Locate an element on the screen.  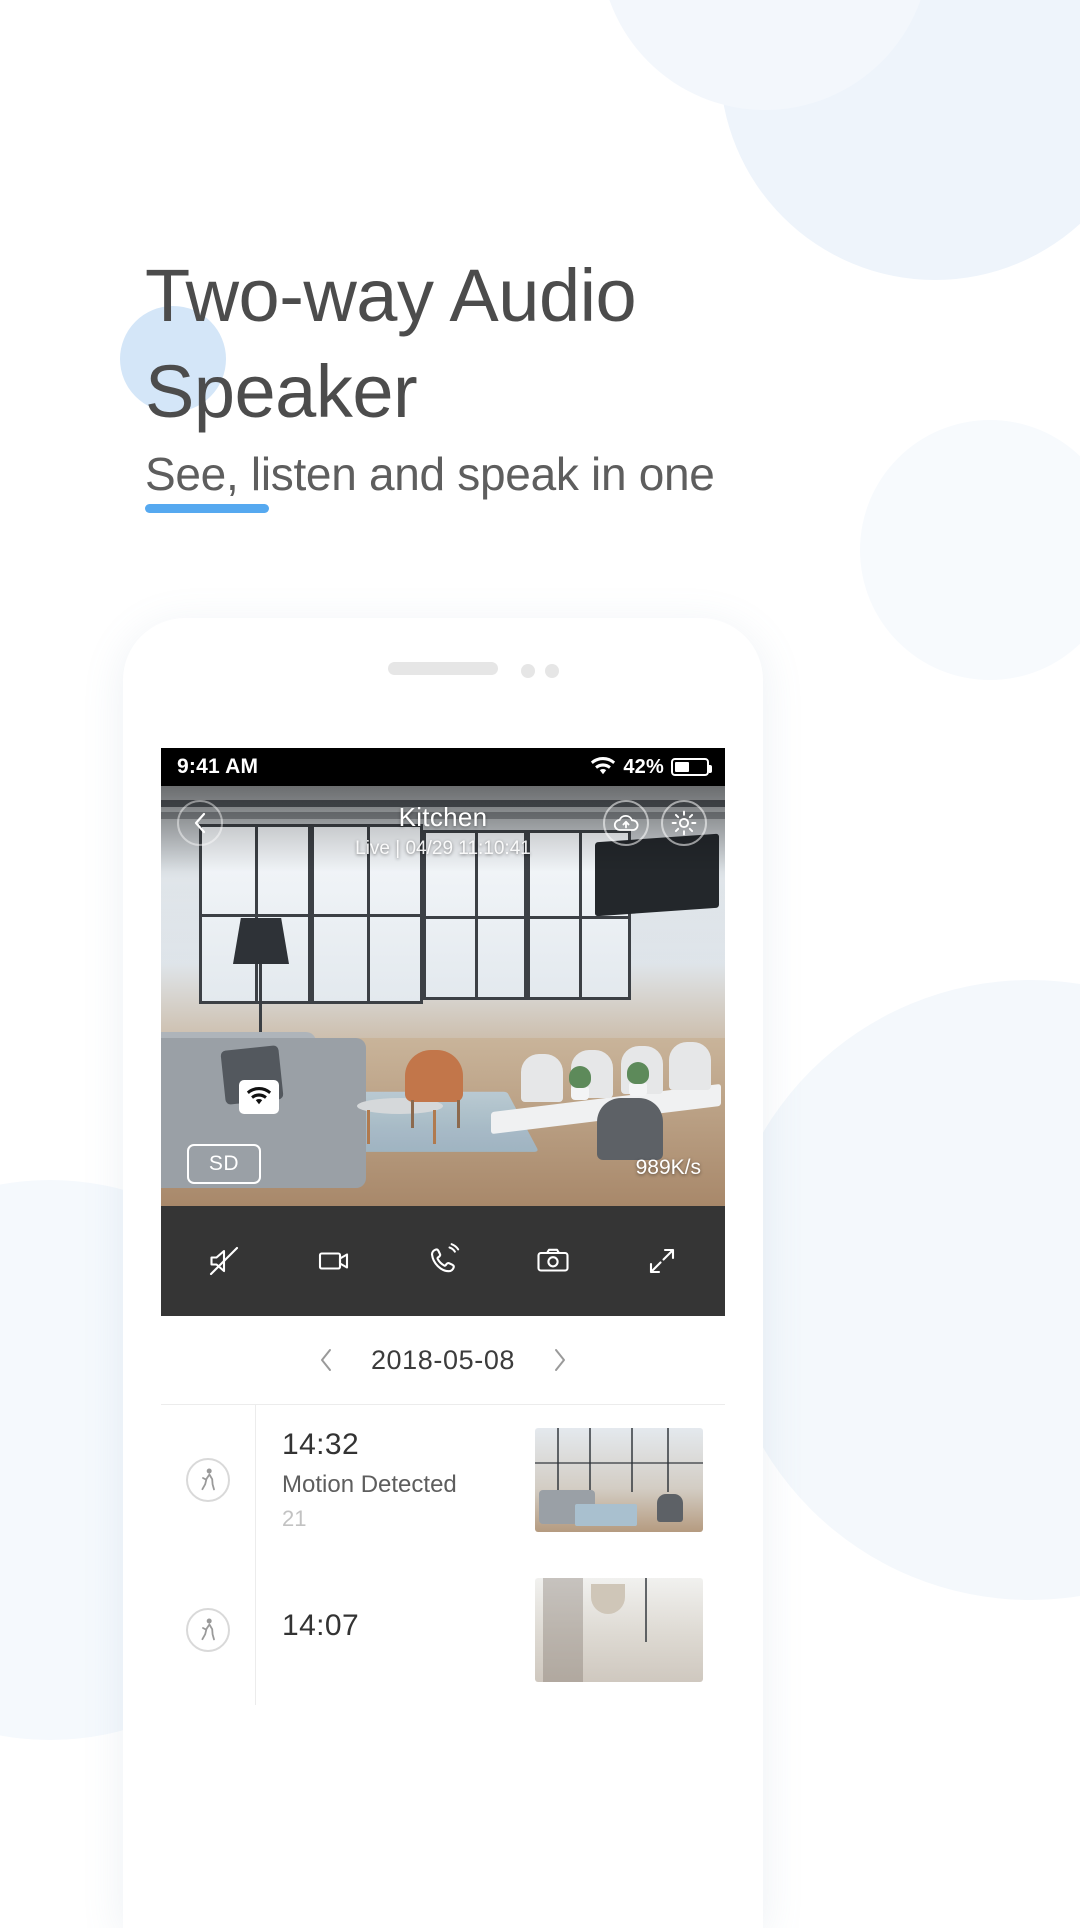
list-item: 14:07 is located at coordinates (443, 1630).